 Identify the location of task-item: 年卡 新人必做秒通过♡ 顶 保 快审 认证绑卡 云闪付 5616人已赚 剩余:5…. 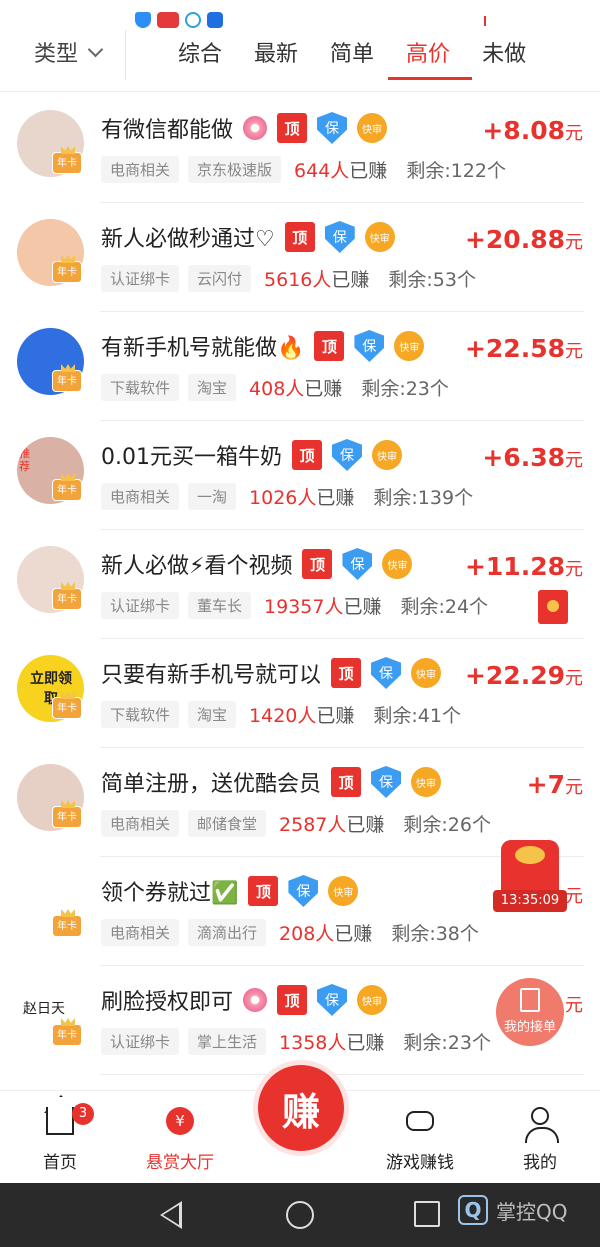
(300, 257).